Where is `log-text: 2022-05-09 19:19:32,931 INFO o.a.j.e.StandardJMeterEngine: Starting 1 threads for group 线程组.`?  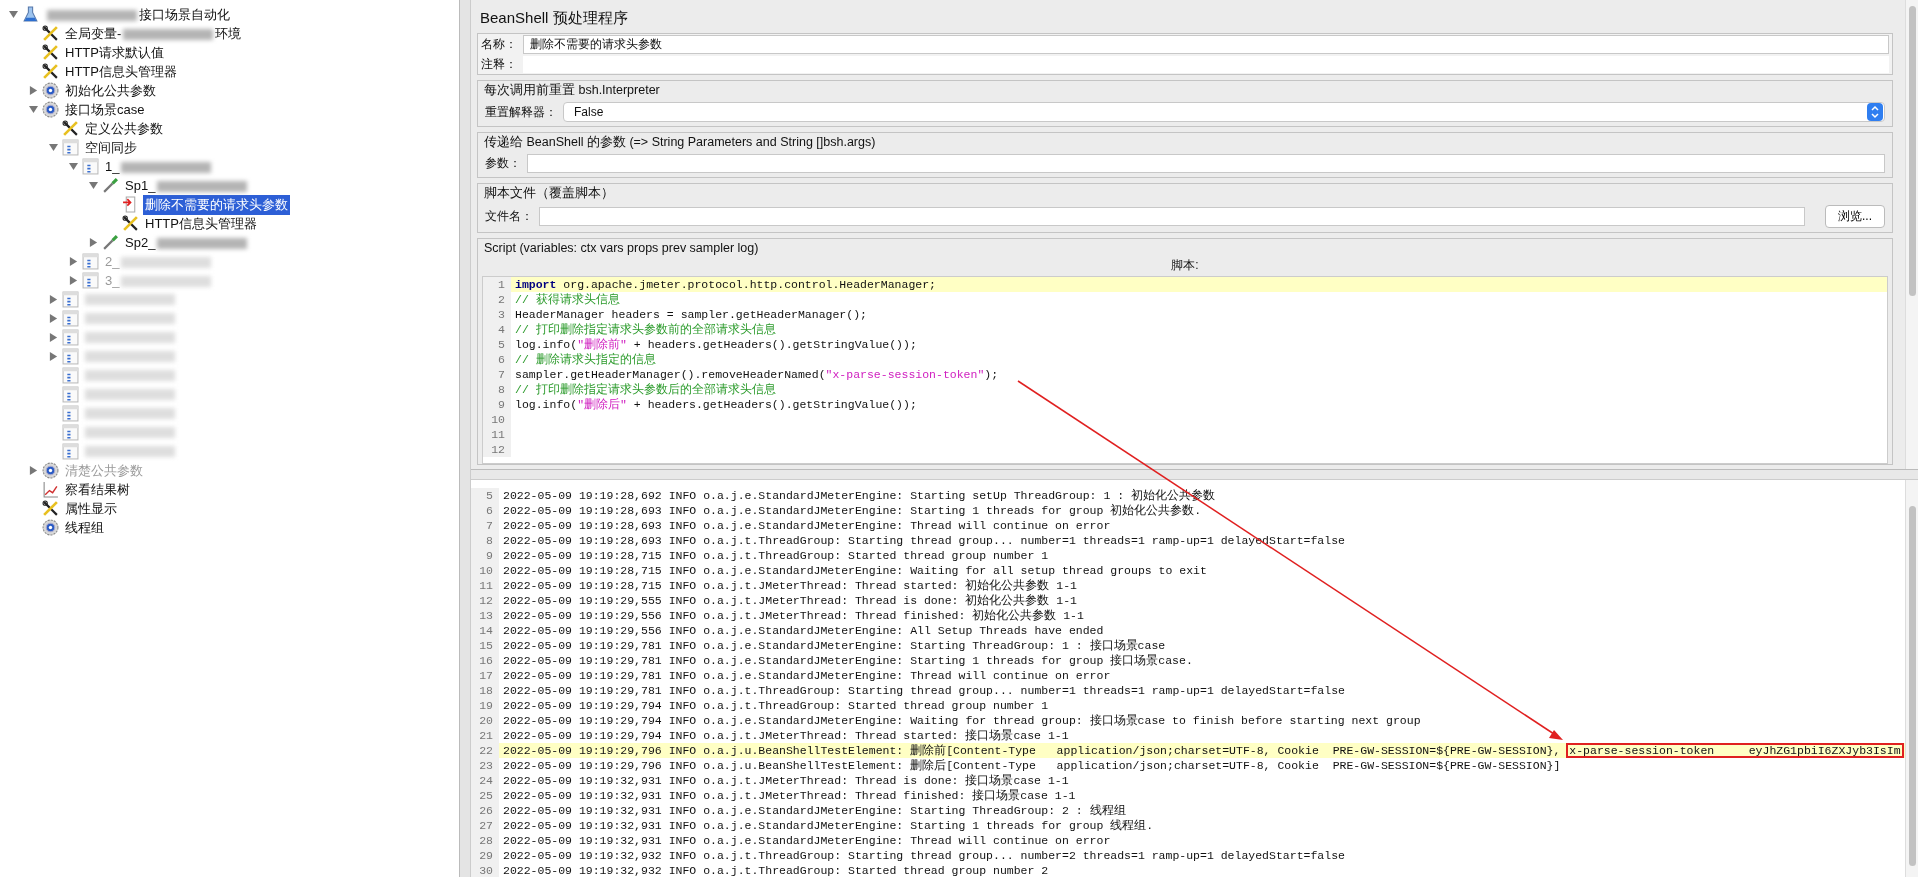 log-text: 2022-05-09 19:19:32,931 INFO o.a.j.e.StandardJMeterEngine: Starting 1 threads for group 线程组. is located at coordinates (828, 825).